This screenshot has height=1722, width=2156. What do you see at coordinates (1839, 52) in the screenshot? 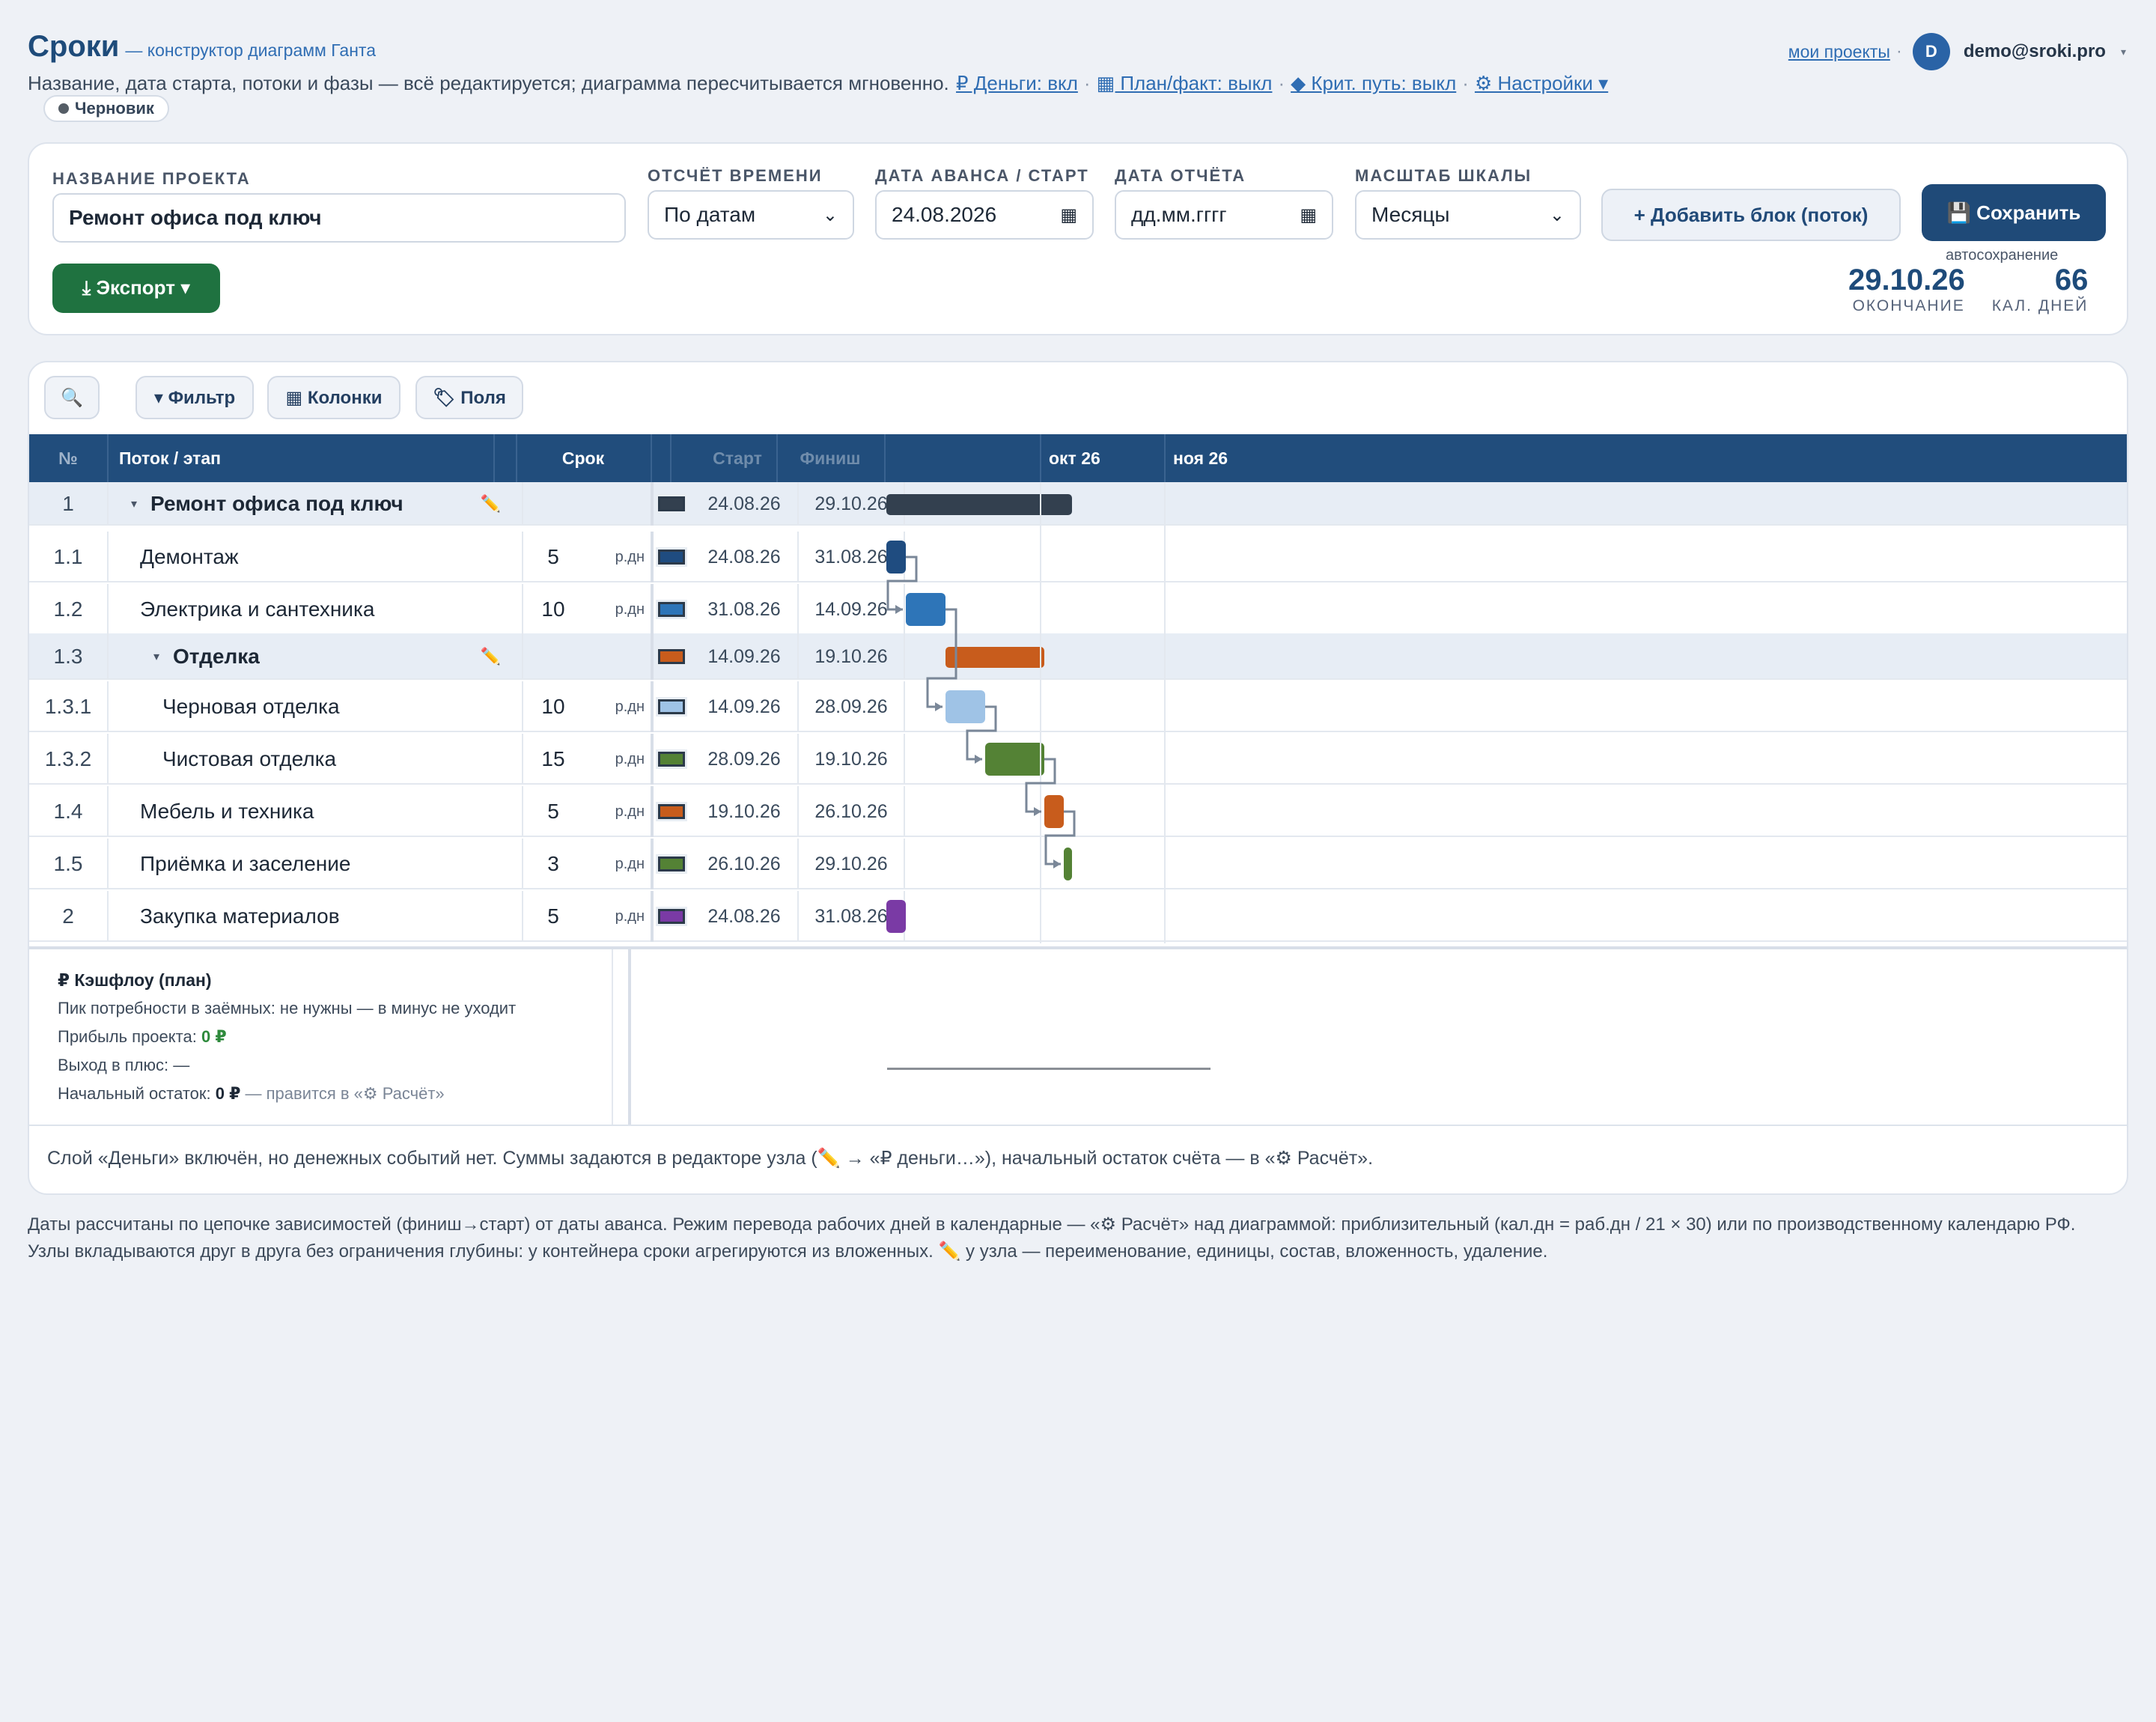
I see `my-projects-link: мои проекты` at bounding box center [1839, 52].